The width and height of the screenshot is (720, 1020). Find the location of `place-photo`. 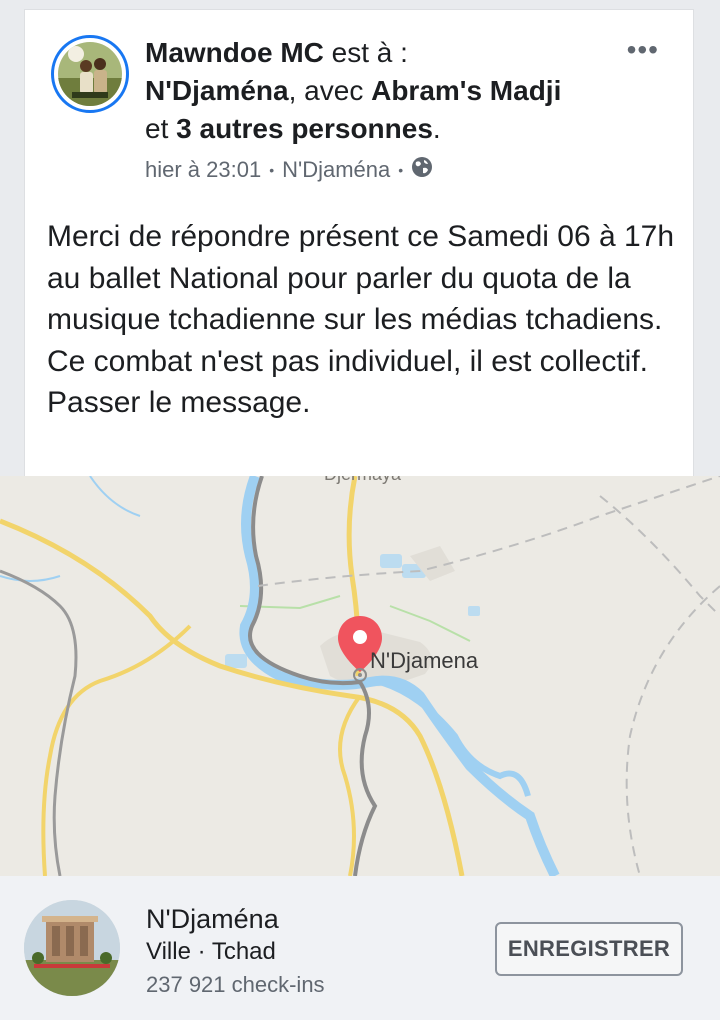

place-photo is located at coordinates (72, 948).